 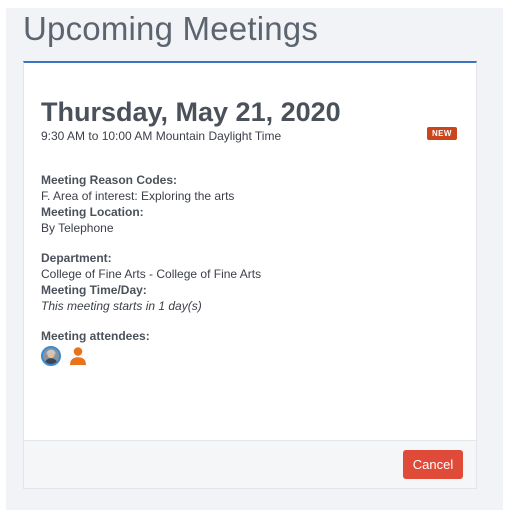 I want to click on page-title: Upcoming Meetings, so click(x=171, y=28).